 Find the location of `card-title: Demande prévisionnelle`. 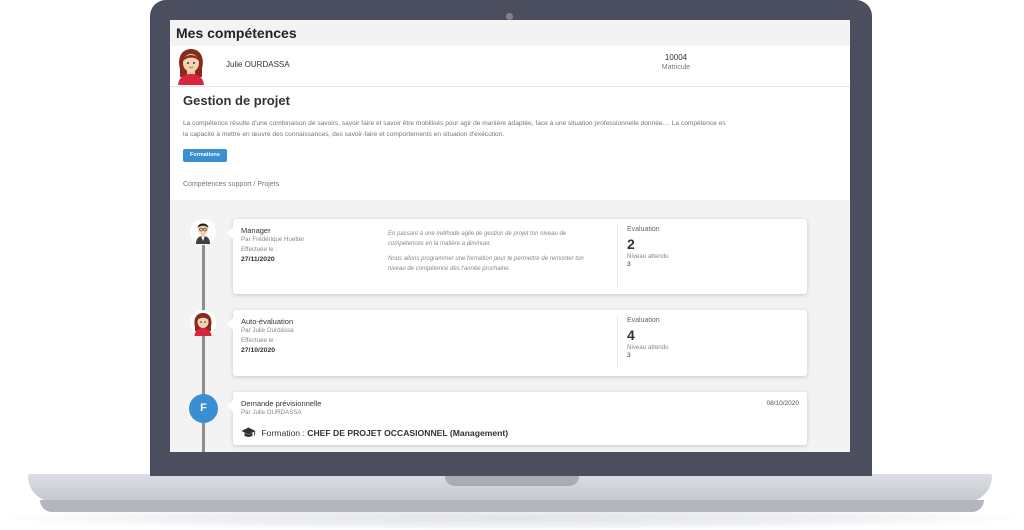

card-title: Demande prévisionnelle is located at coordinates (281, 403).